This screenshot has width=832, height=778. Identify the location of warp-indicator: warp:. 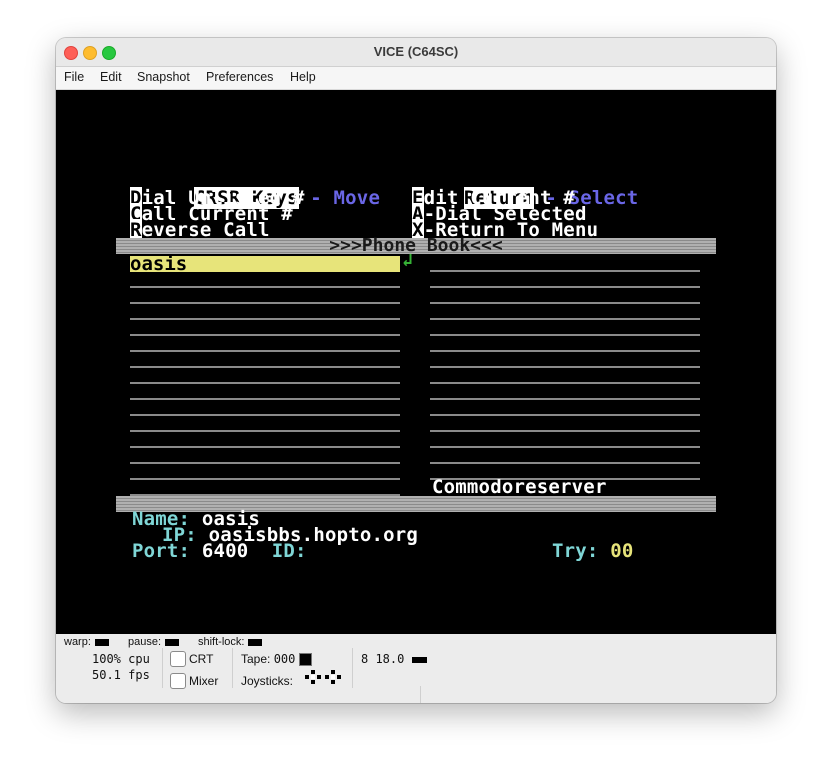
(86, 642).